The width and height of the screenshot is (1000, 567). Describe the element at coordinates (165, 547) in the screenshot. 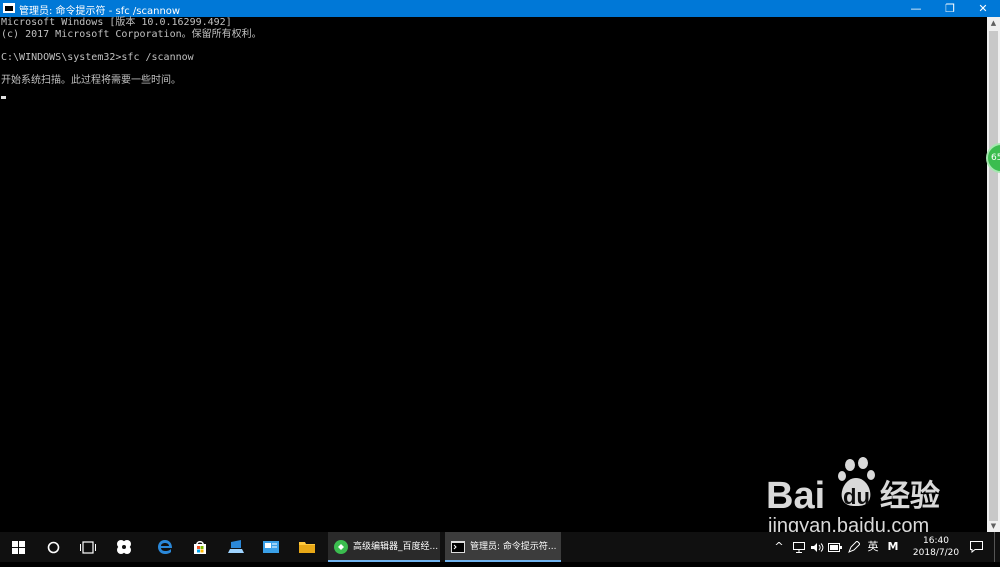

I see `edge-browser-icon` at that location.